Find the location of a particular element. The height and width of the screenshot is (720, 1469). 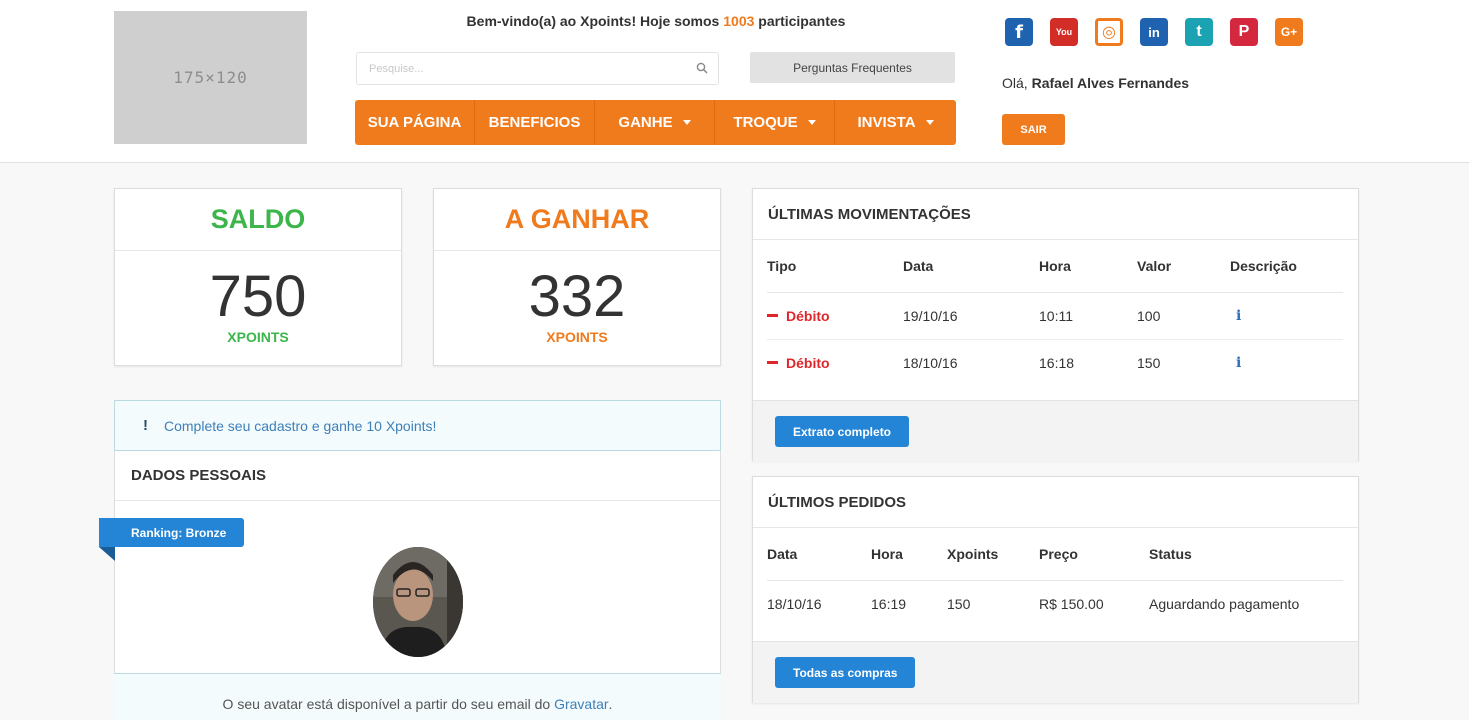

nav-item-ganhe: GANHE is located at coordinates (655, 122).